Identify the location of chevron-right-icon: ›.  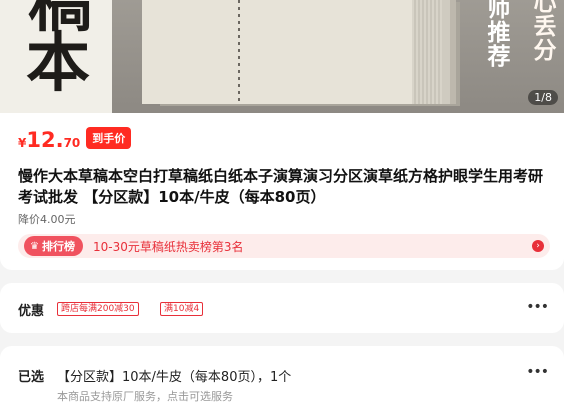
(538, 246).